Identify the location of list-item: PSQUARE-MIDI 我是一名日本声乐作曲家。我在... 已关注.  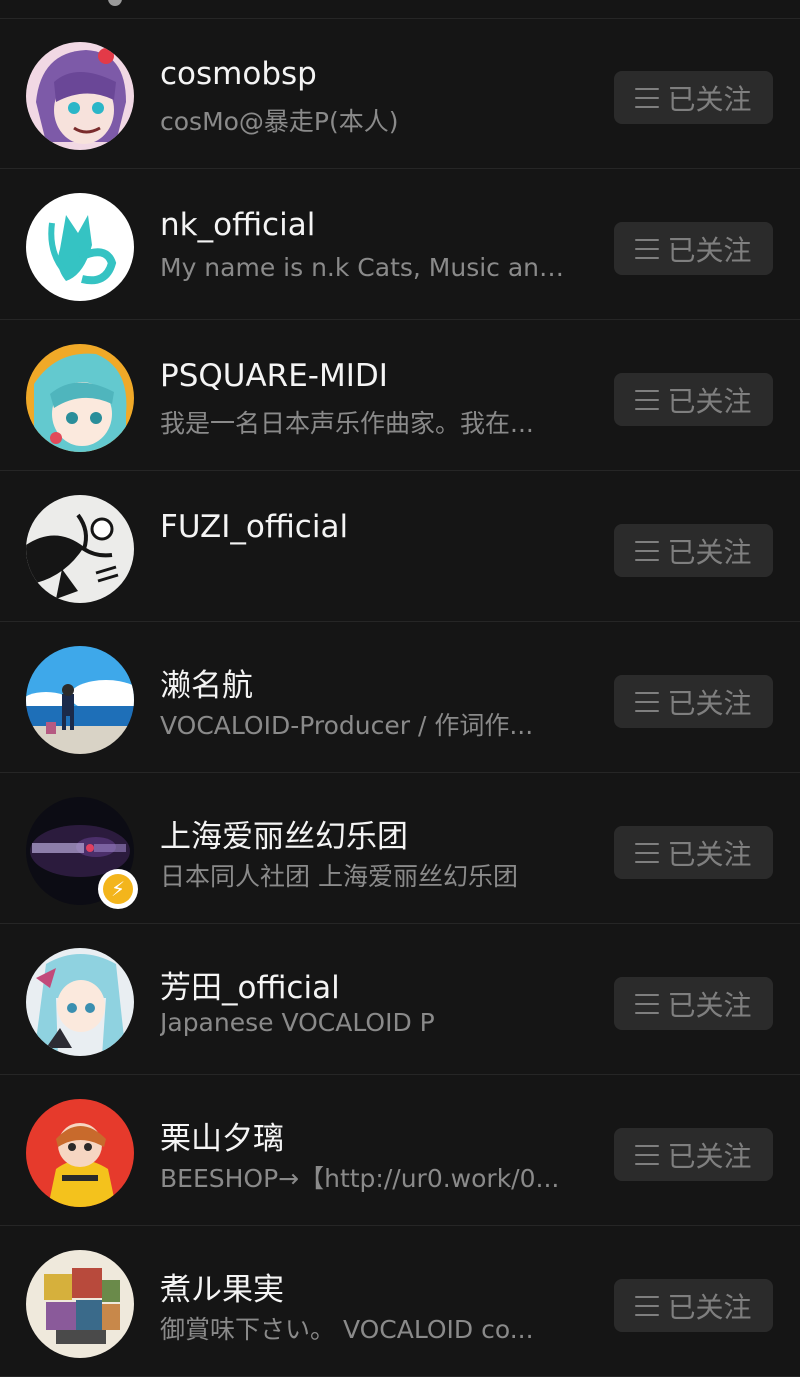
(400, 395).